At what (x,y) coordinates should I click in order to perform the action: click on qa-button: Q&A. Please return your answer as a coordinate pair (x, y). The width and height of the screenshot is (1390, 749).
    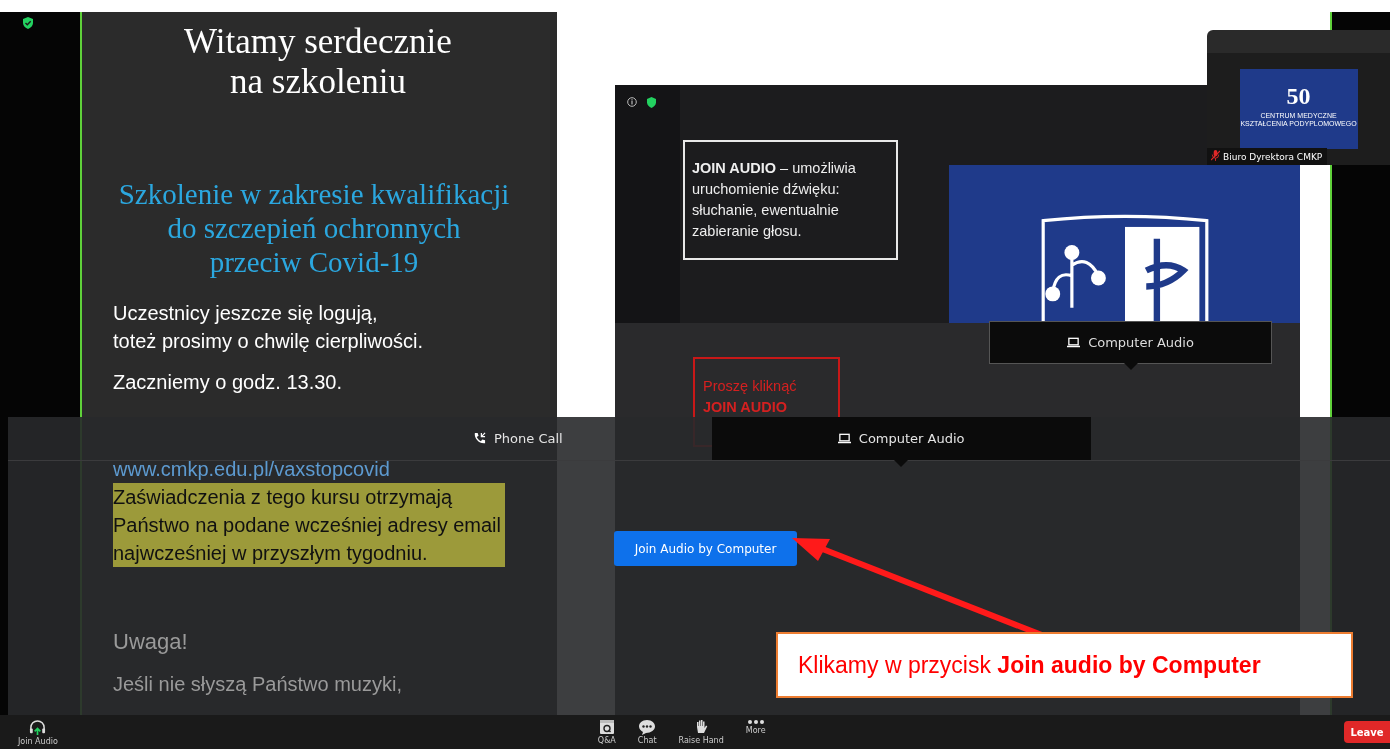
    Looking at the image, I should click on (606, 732).